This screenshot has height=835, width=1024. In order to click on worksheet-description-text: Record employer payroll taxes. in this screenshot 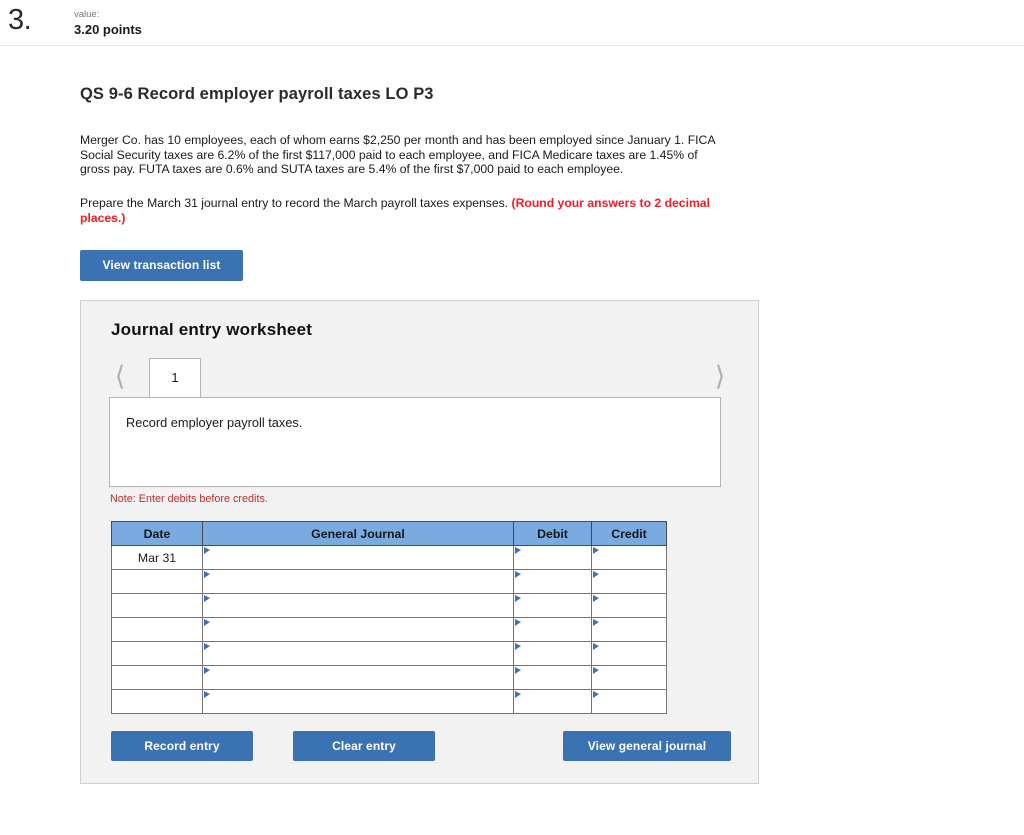, I will do `click(214, 422)`.